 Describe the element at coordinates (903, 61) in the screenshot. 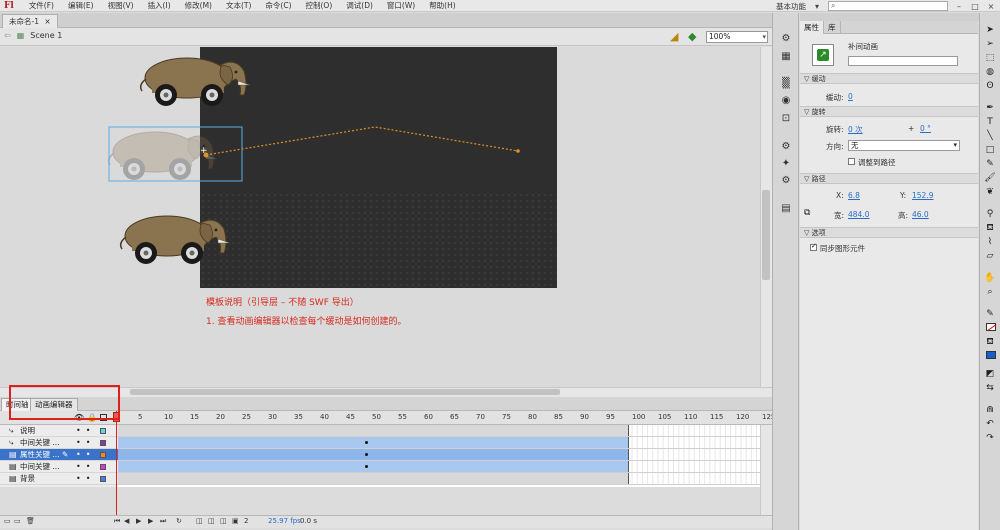

I see `instance-name-input` at that location.